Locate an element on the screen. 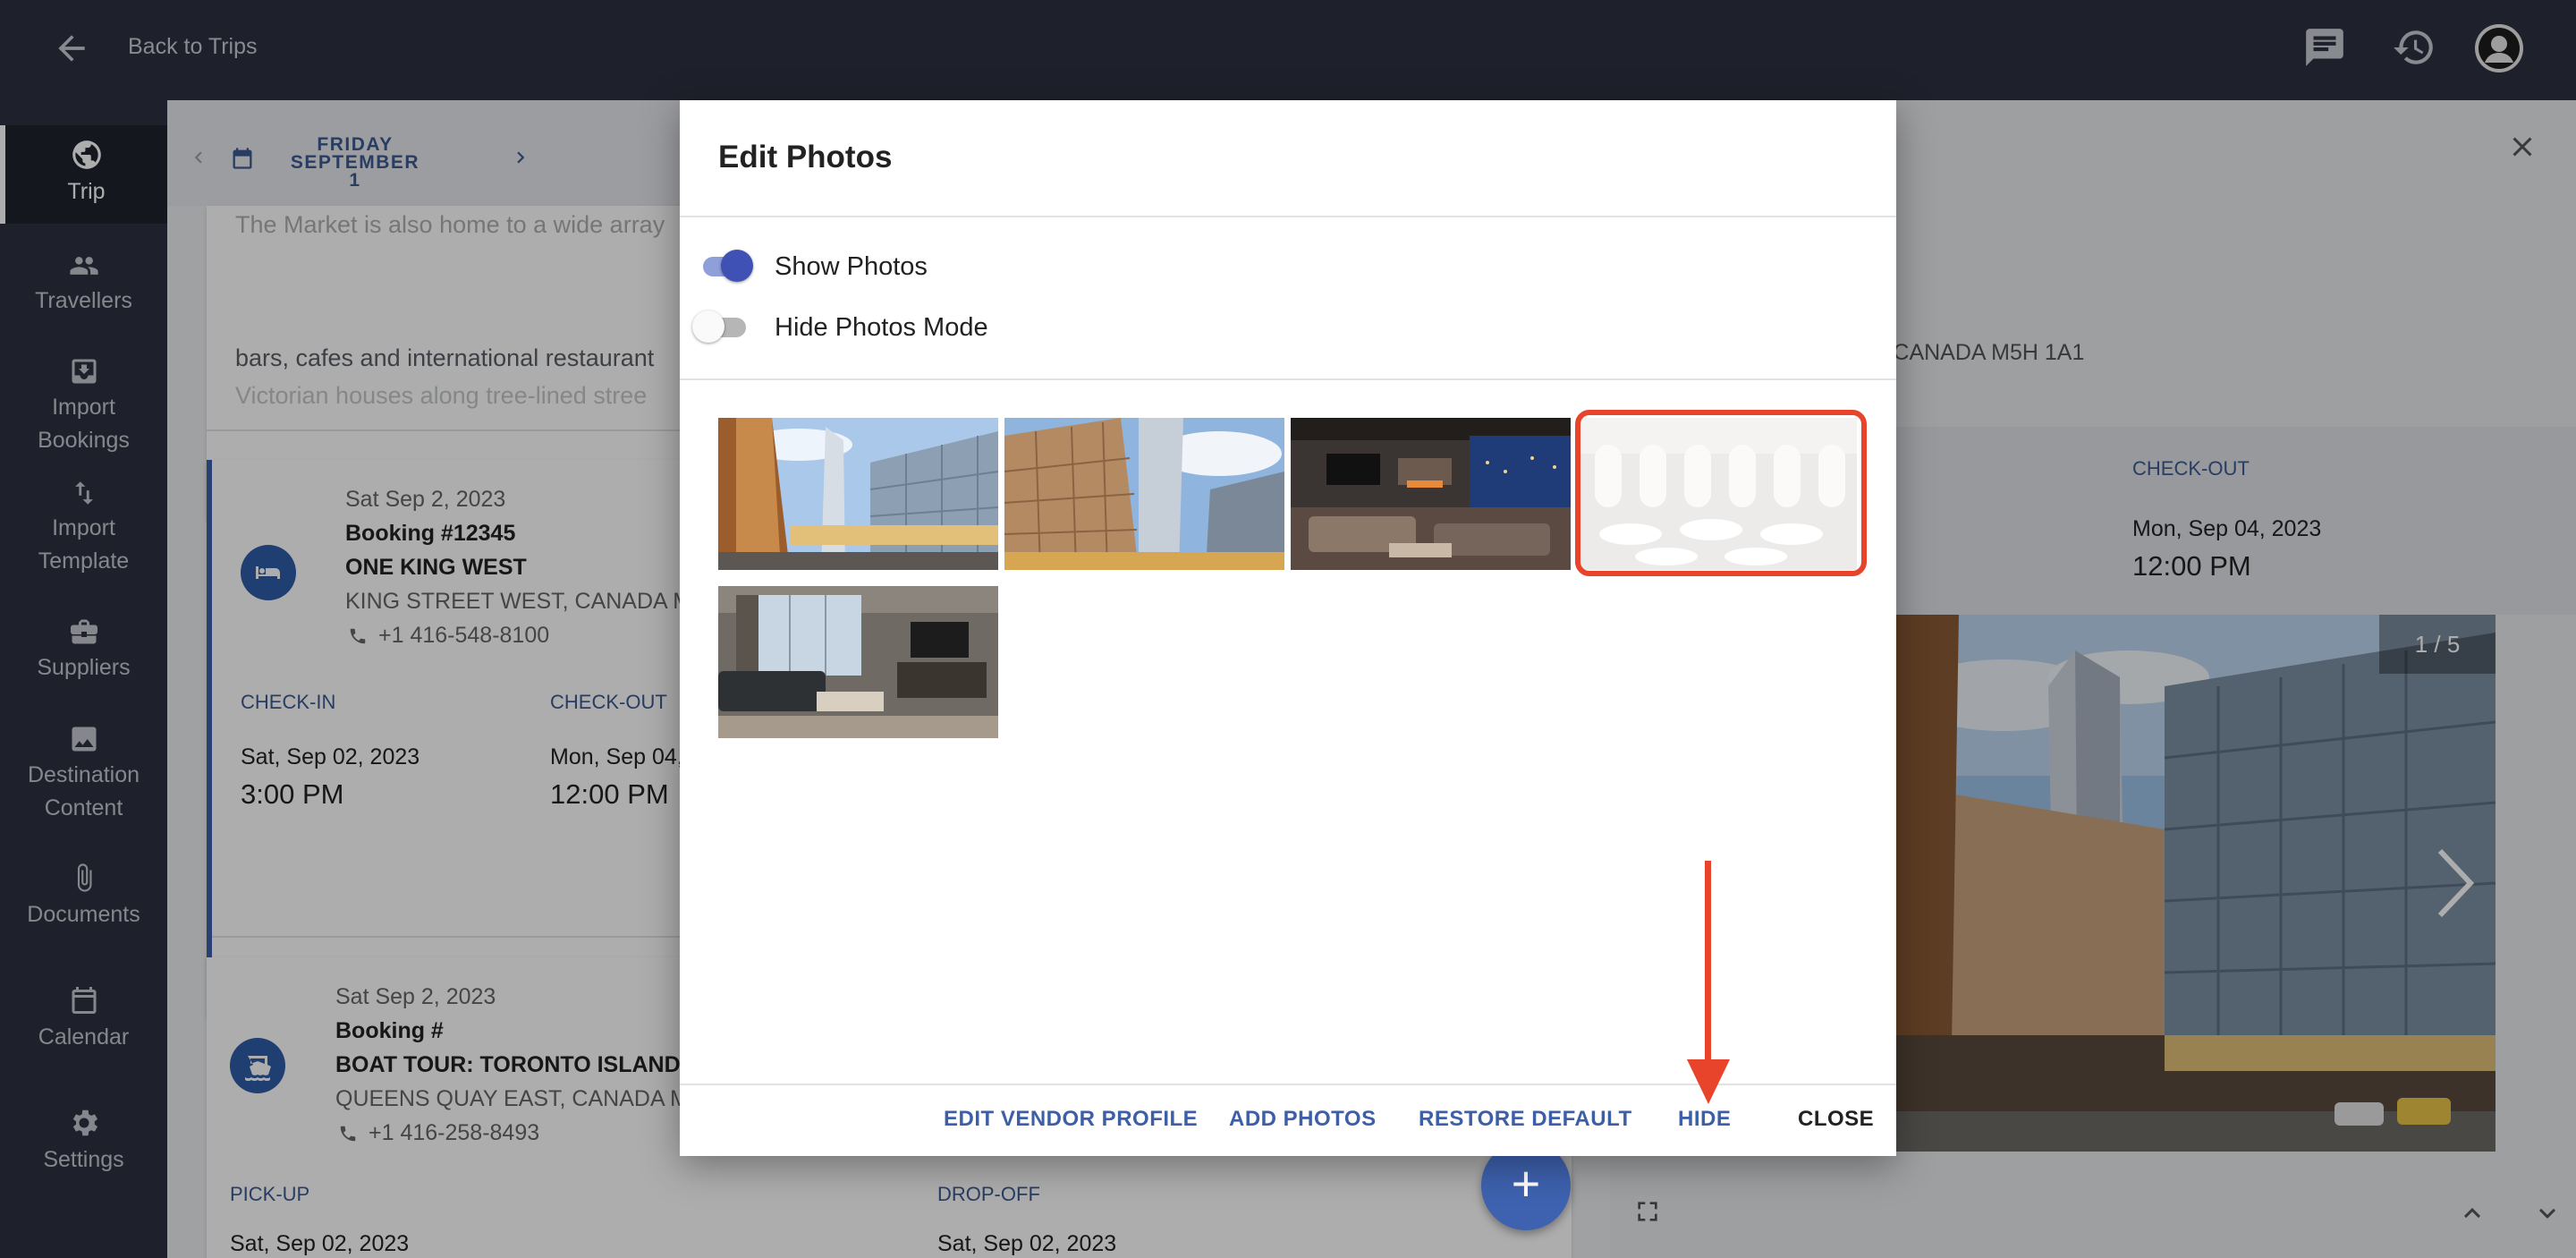 The image size is (2576, 1258). show-photos-toggle is located at coordinates (725, 266).